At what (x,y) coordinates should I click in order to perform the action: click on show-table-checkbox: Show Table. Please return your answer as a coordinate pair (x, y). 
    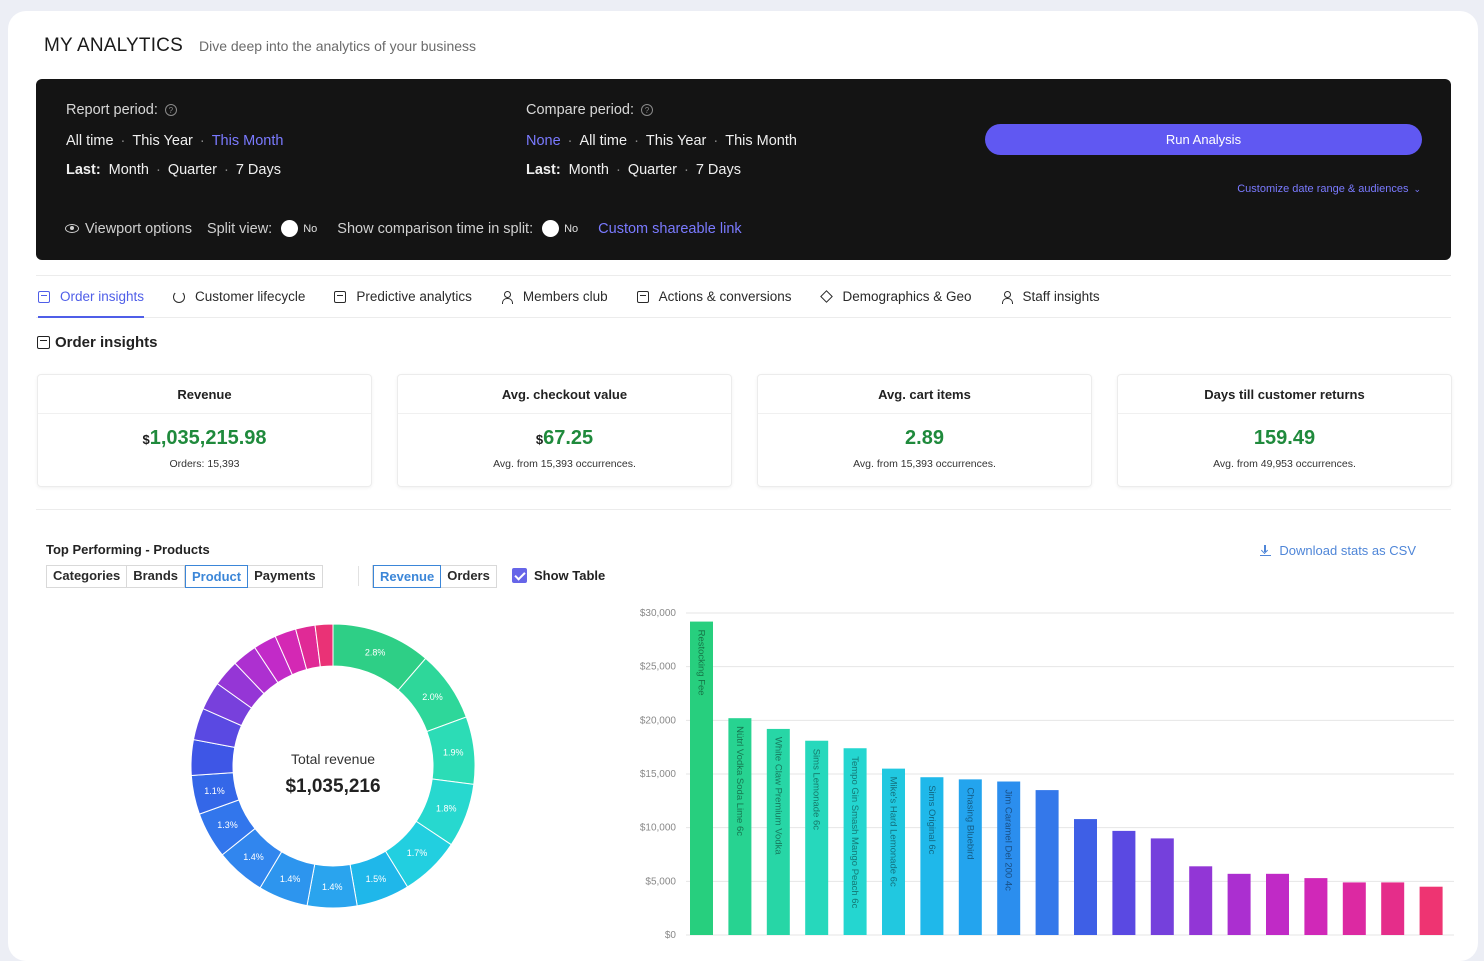
    Looking at the image, I should click on (558, 575).